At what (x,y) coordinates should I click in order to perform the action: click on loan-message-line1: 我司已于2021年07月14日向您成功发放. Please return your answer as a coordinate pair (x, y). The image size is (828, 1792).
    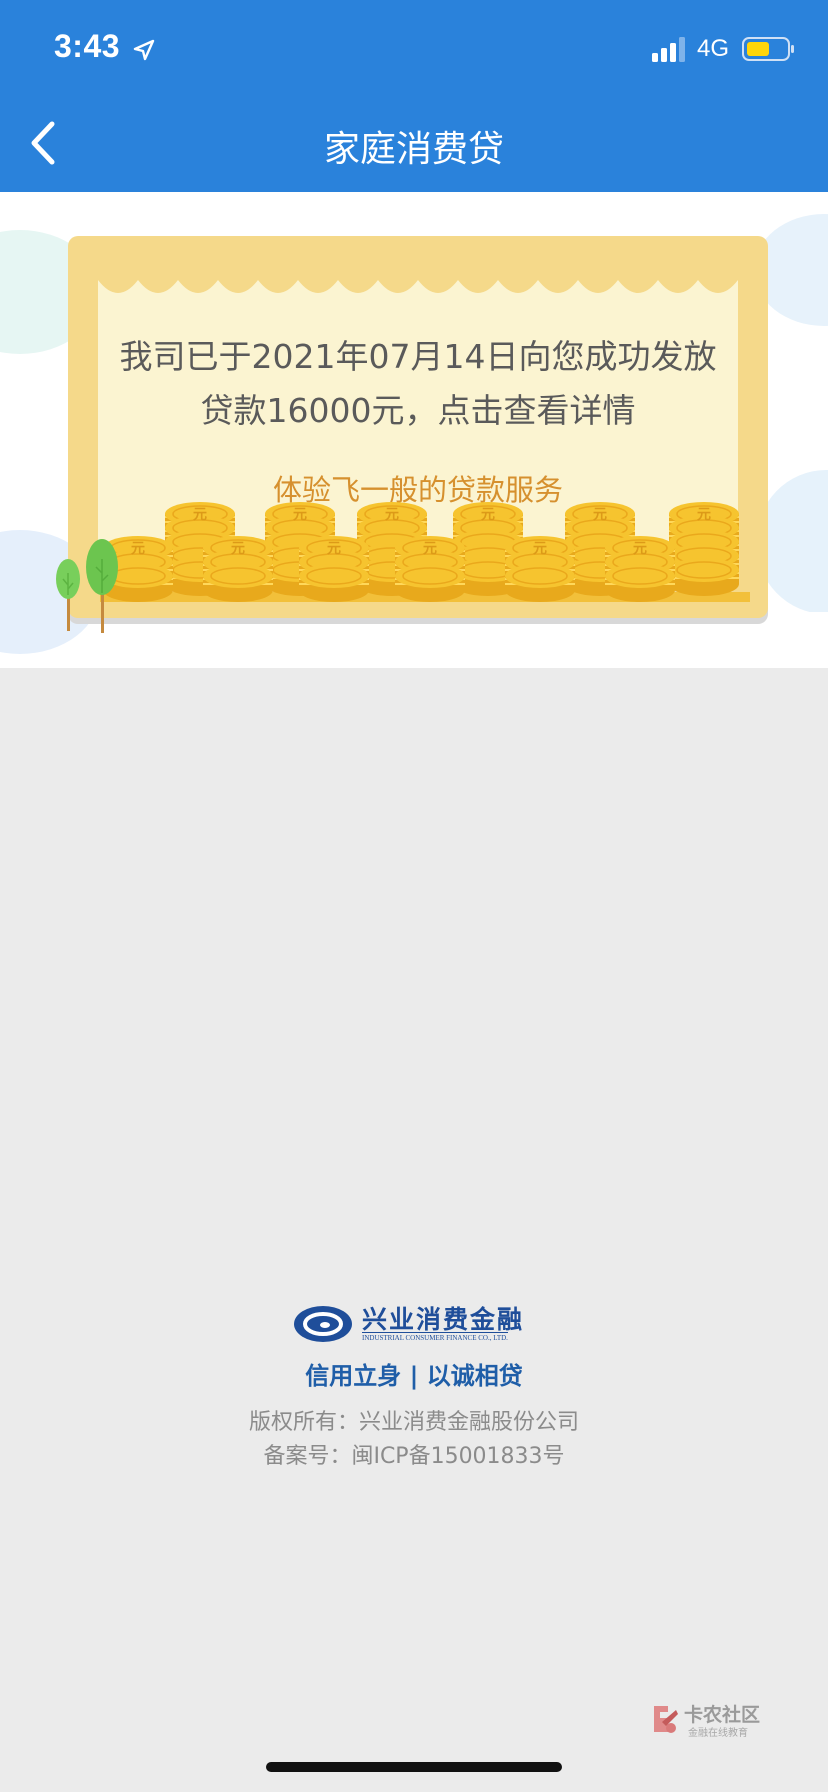
    Looking at the image, I should click on (418, 356).